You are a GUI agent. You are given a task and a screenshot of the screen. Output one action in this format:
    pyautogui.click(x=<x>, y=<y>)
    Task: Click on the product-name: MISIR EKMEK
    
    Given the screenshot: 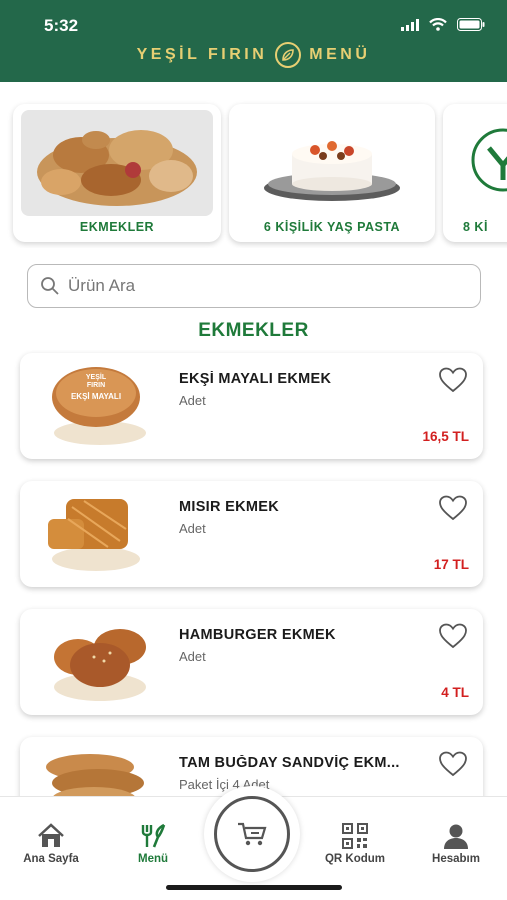 What is the action you would take?
    pyautogui.click(x=229, y=507)
    